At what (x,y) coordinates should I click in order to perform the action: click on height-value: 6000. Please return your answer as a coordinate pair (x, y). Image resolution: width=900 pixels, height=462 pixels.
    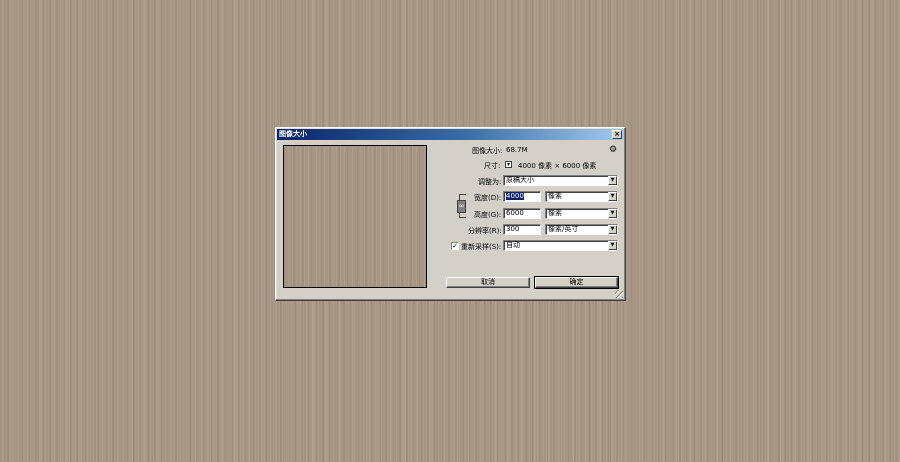
    Looking at the image, I should click on (515, 213).